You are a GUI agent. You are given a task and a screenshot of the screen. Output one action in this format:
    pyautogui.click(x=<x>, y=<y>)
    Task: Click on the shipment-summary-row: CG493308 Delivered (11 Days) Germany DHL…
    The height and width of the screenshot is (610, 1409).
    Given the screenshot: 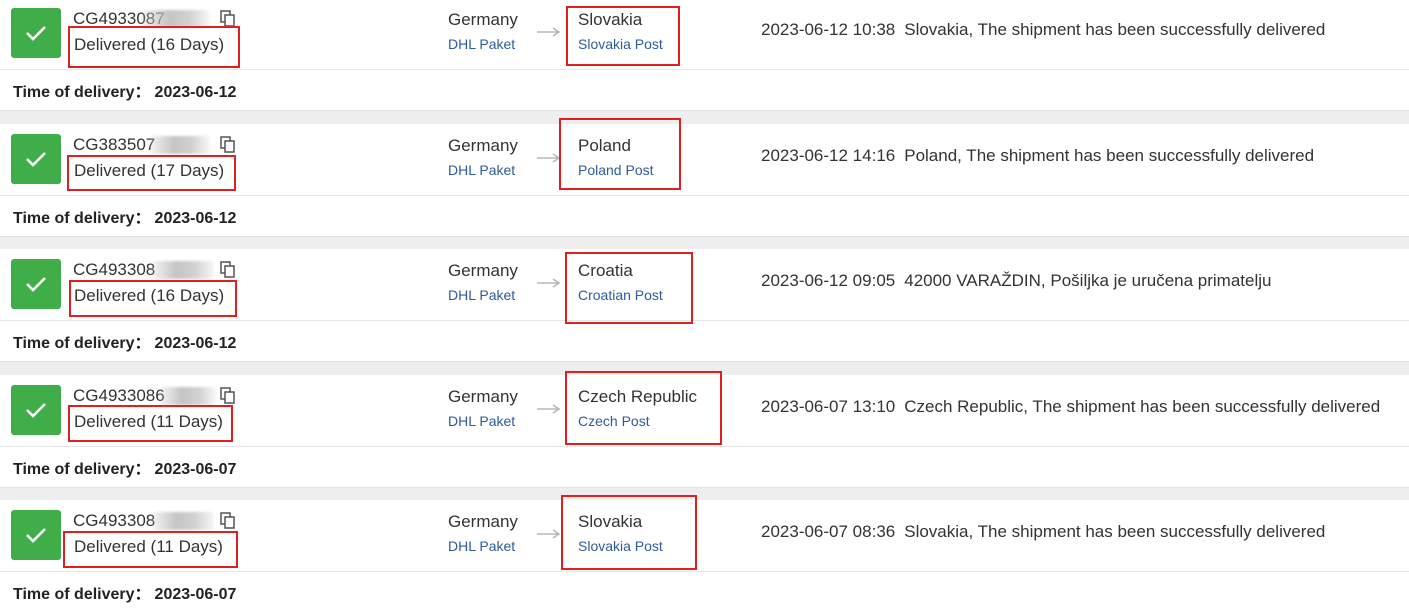 What is the action you would take?
    pyautogui.click(x=704, y=533)
    